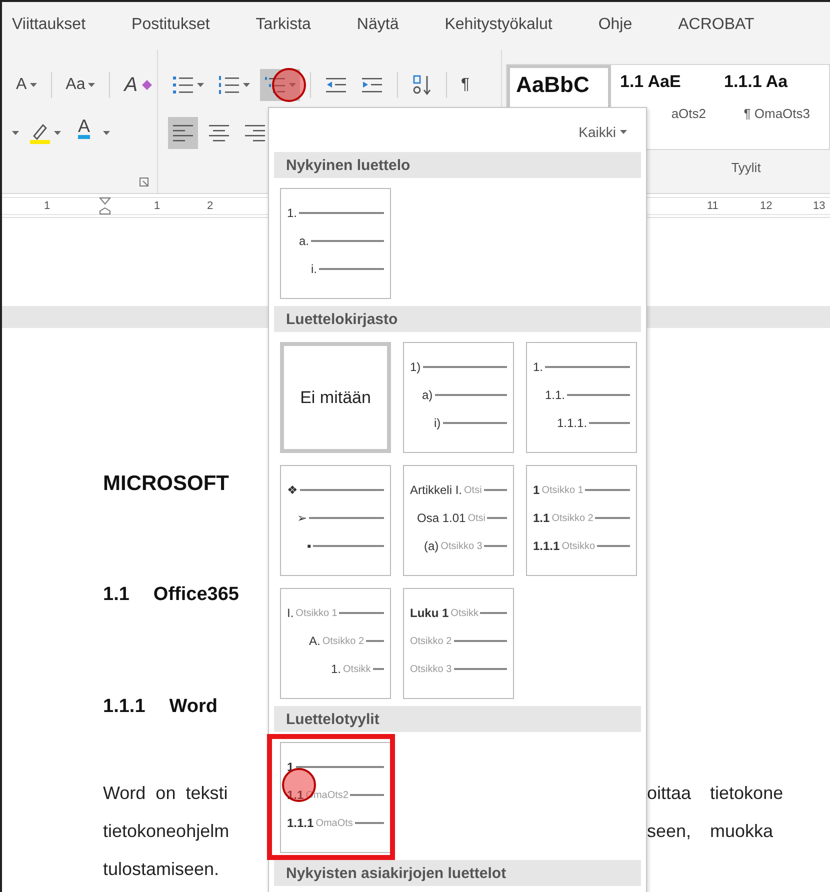 The image size is (830, 892). What do you see at coordinates (290, 613) in the screenshot?
I see `level-number: I.` at bounding box center [290, 613].